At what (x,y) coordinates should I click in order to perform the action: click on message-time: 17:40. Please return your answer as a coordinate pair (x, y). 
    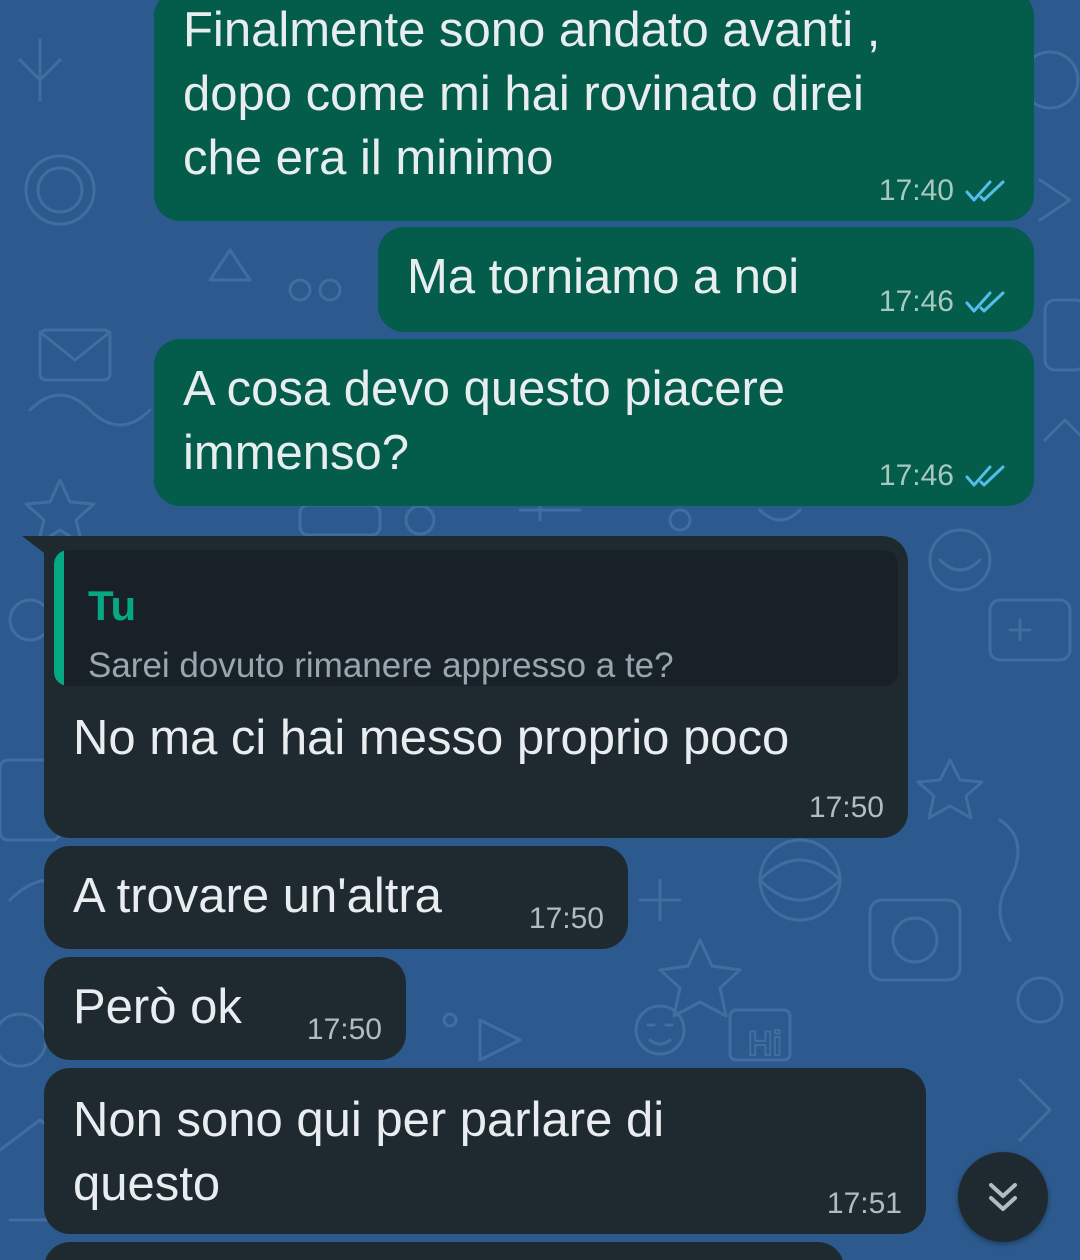
    Looking at the image, I should click on (916, 190).